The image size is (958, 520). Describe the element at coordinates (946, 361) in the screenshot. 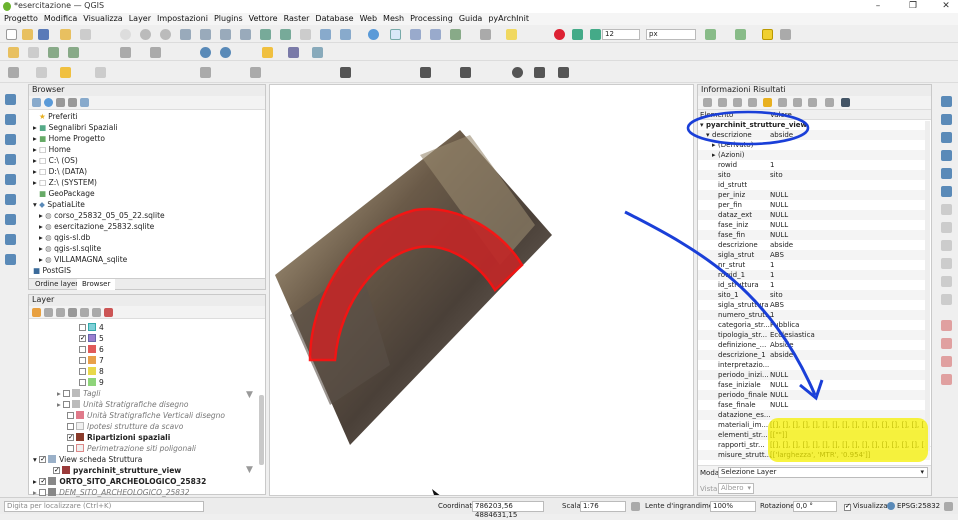

I see `rotate-point-icon` at that location.